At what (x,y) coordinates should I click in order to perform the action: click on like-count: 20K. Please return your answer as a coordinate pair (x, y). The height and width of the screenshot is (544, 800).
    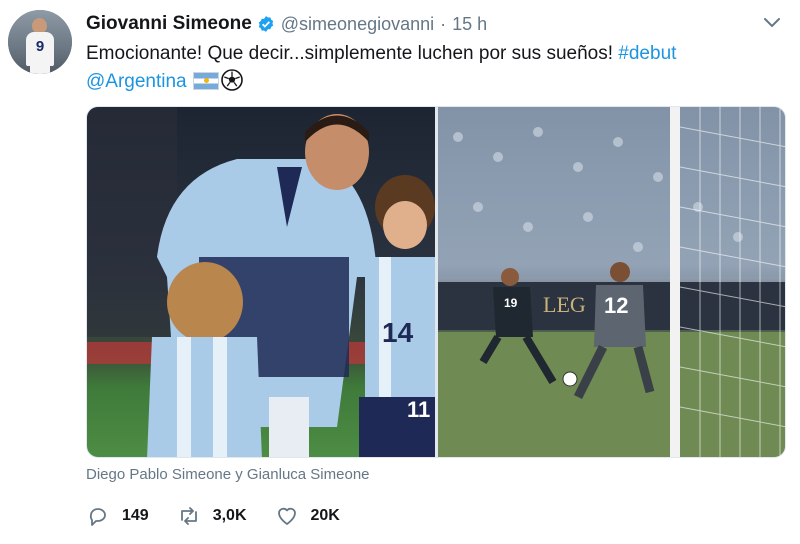
    Looking at the image, I should click on (325, 515).